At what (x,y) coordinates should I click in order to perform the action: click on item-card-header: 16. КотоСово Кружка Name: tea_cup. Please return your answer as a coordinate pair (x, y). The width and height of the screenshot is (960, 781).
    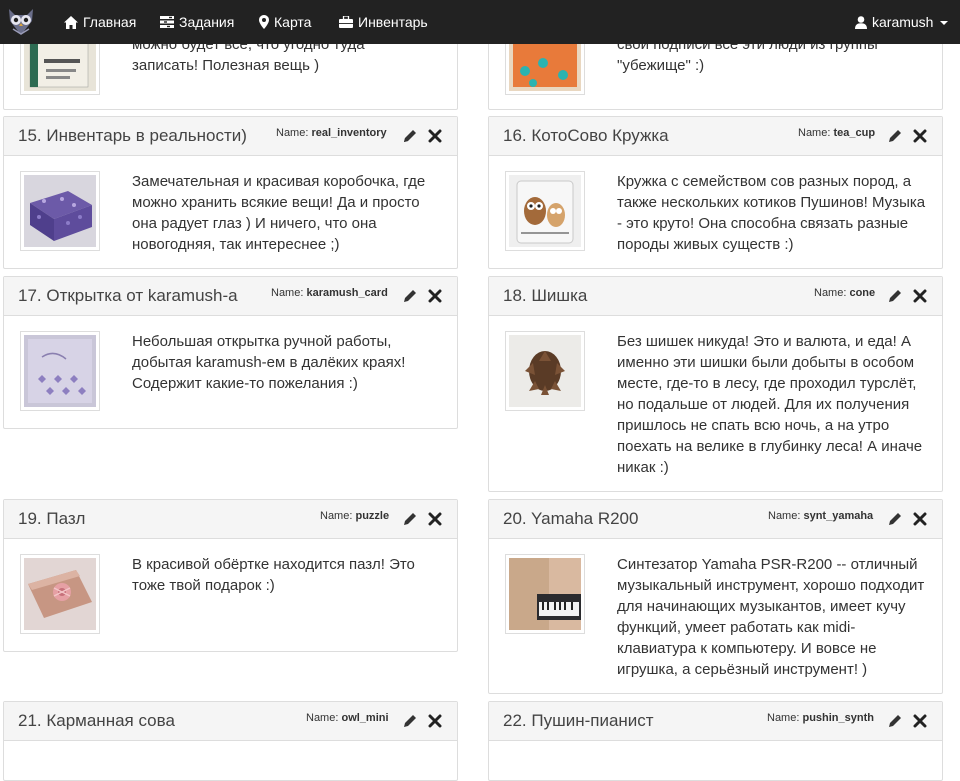
    Looking at the image, I should click on (715, 136).